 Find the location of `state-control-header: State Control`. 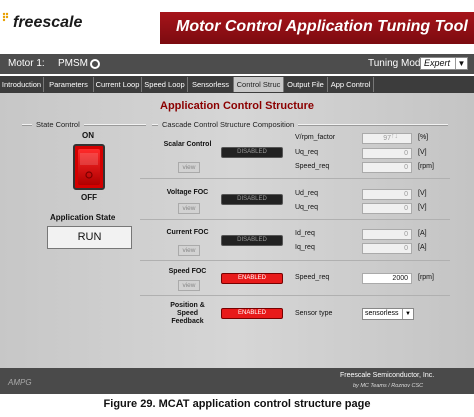

state-control-header: State Control is located at coordinates (58, 124).